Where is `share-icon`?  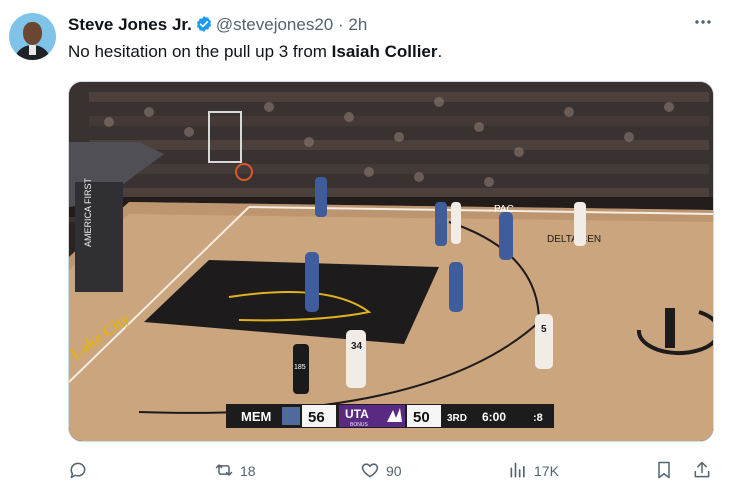
share-icon is located at coordinates (702, 471).